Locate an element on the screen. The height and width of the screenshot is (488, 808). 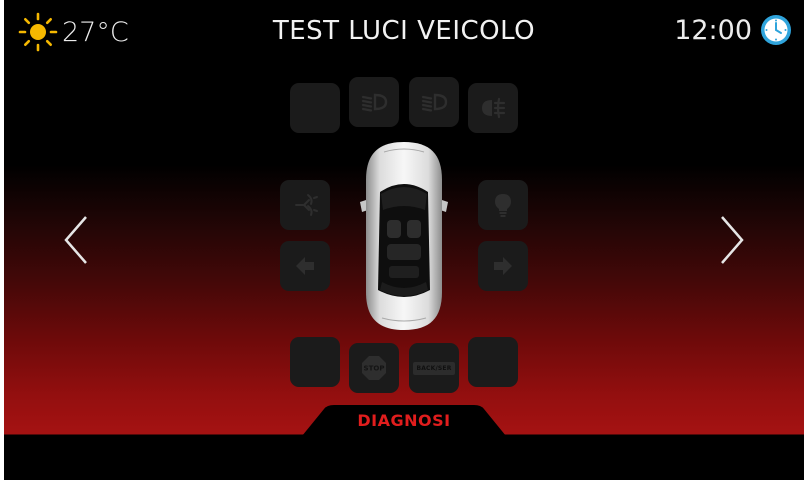
diagnosi-tab-label: DIAGNOSI is located at coordinates (404, 420).